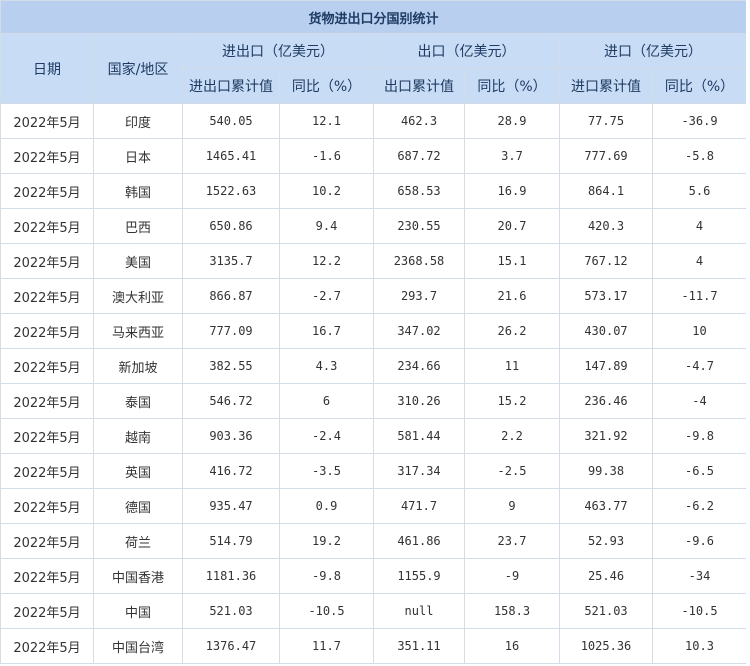 The height and width of the screenshot is (666, 750). What do you see at coordinates (698, 296) in the screenshot?
I see `cell-import-yoy: -11.7` at bounding box center [698, 296].